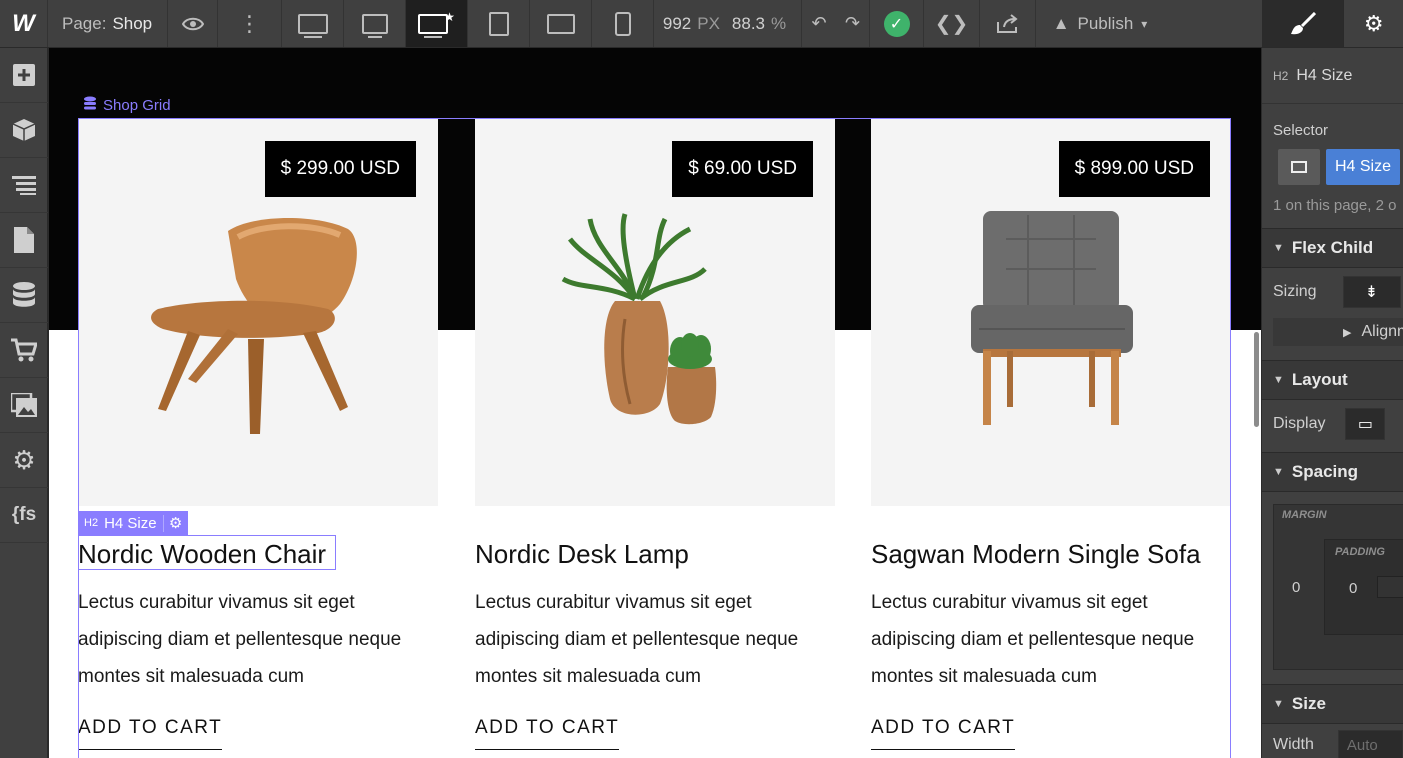  What do you see at coordinates (1332, 292) in the screenshot?
I see `sizing-row: Sizing ⇟` at bounding box center [1332, 292].